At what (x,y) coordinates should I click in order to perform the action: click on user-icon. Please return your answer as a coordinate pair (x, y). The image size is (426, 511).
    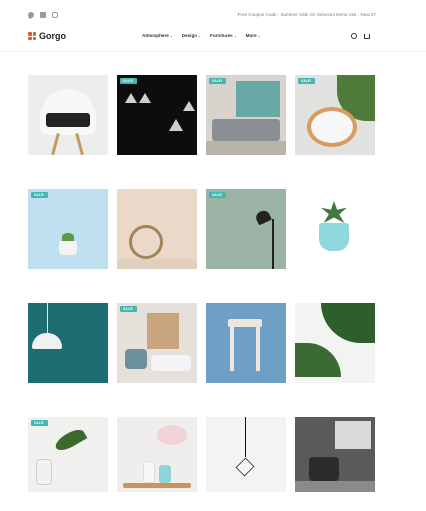
    Looking at the image, I should click on (354, 36).